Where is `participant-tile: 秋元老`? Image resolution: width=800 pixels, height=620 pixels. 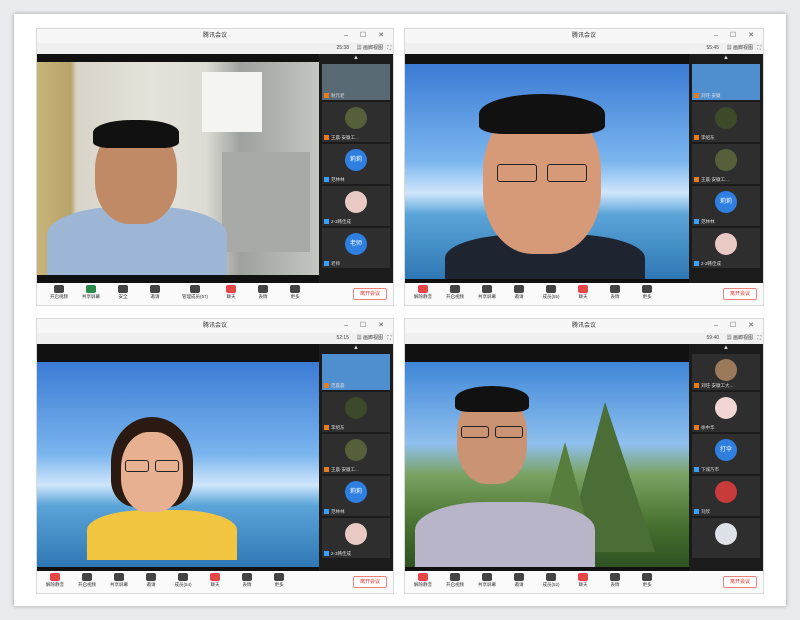
participant-tile: 秋元老 is located at coordinates (356, 82).